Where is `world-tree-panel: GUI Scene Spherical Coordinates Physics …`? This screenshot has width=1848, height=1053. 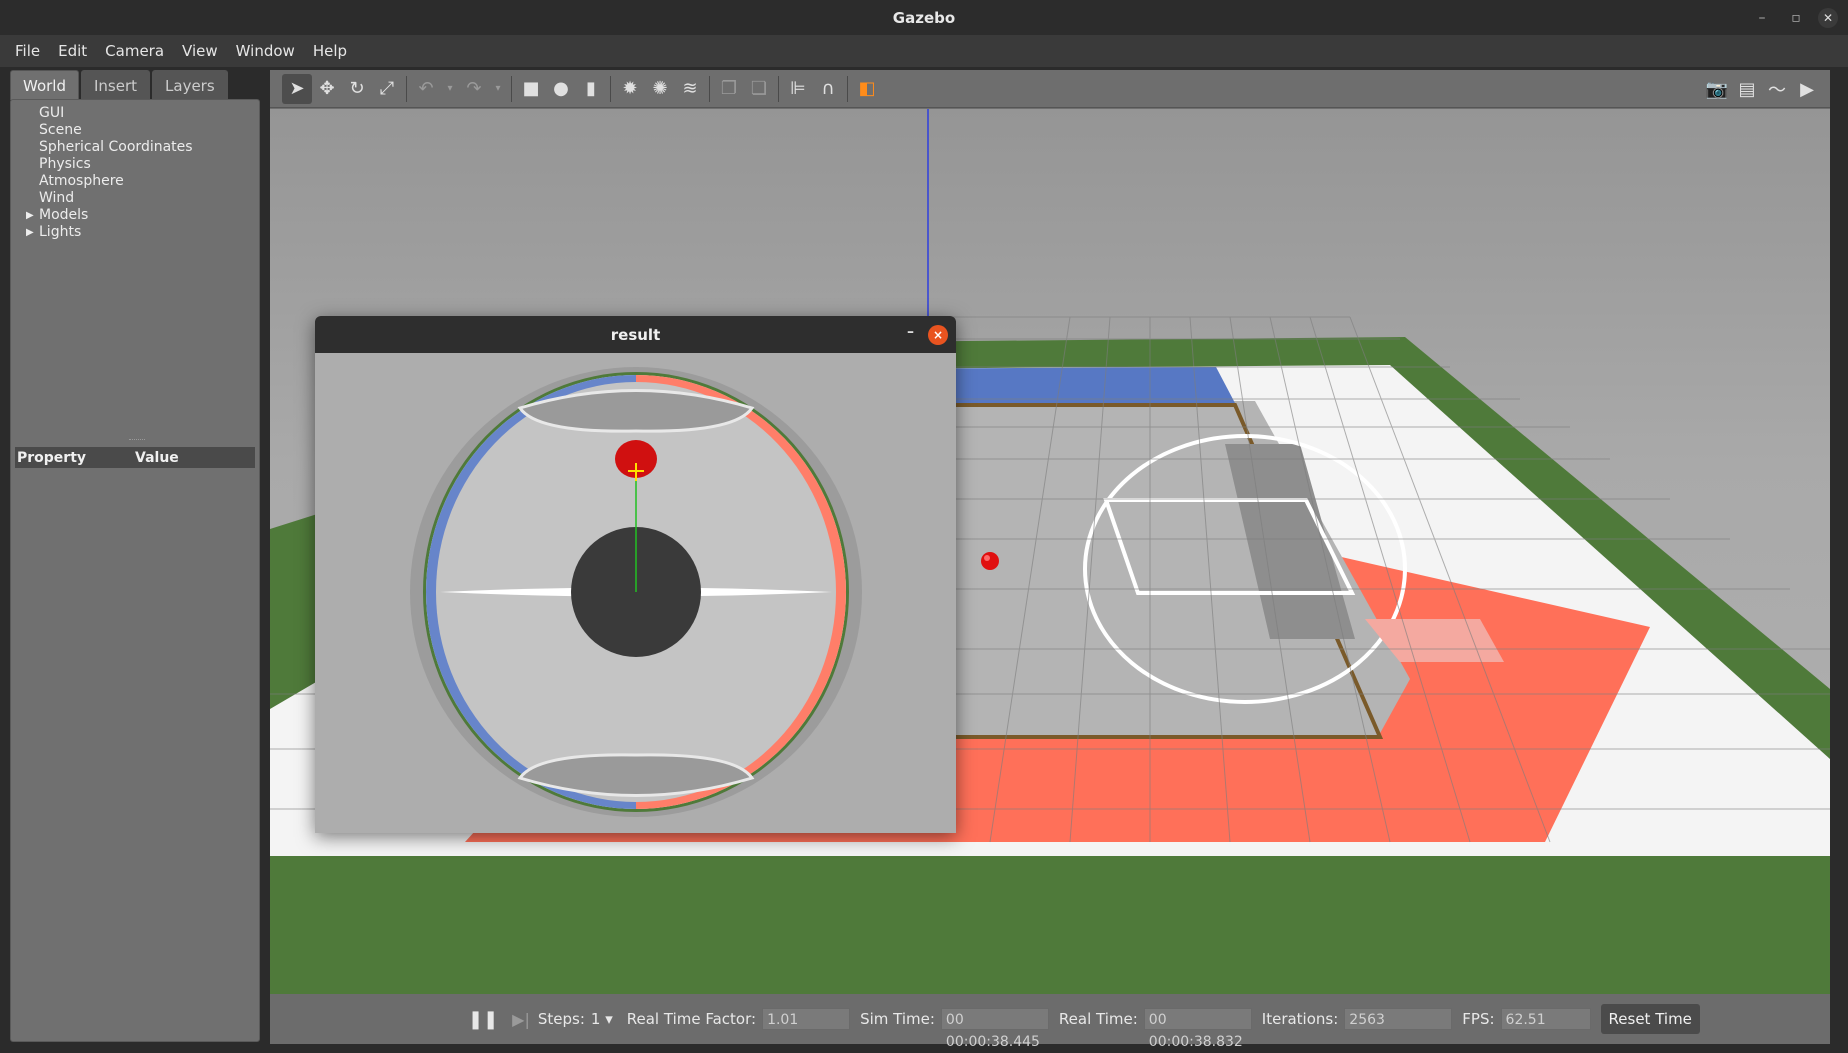 world-tree-panel: GUI Scene Spherical Coordinates Physics … is located at coordinates (135, 570).